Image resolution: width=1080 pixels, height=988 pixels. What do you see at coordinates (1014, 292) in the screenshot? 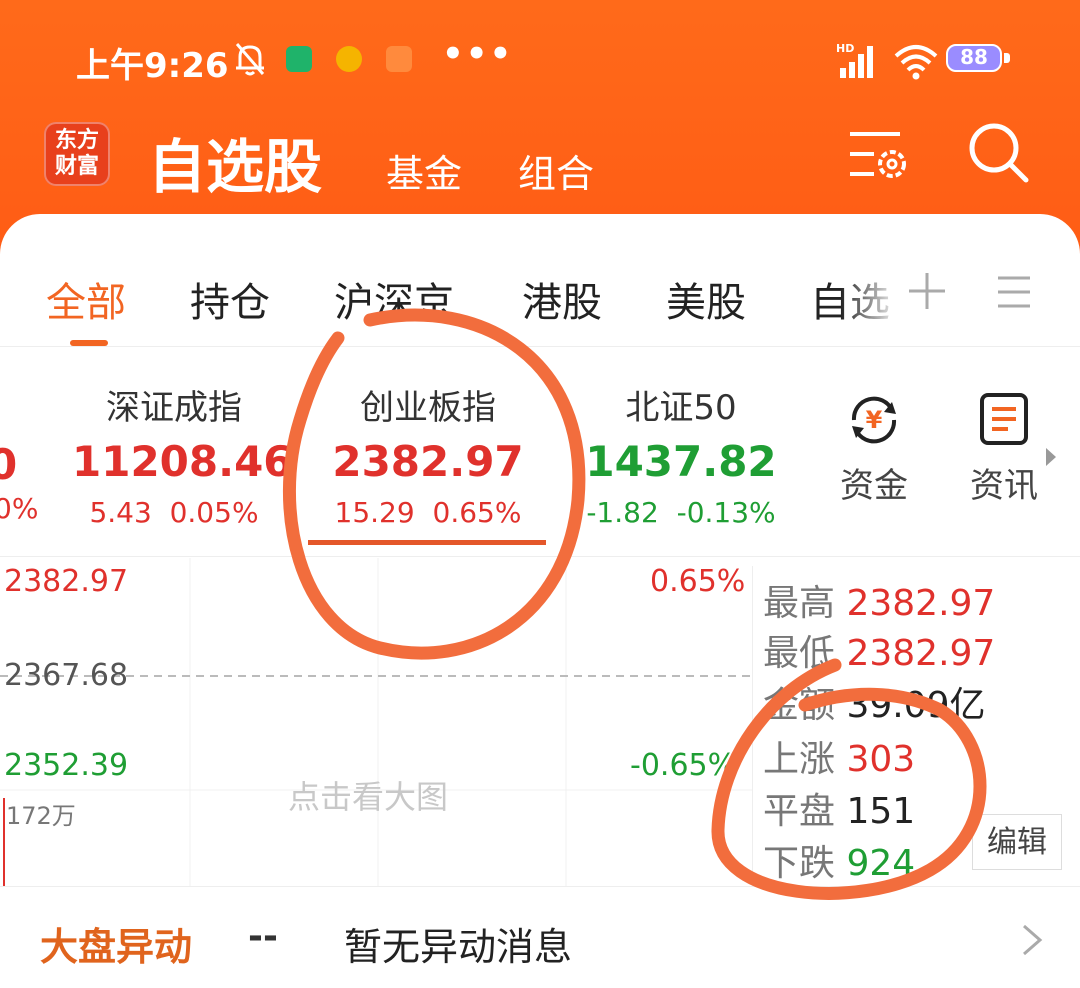
I see `menu-icon` at bounding box center [1014, 292].